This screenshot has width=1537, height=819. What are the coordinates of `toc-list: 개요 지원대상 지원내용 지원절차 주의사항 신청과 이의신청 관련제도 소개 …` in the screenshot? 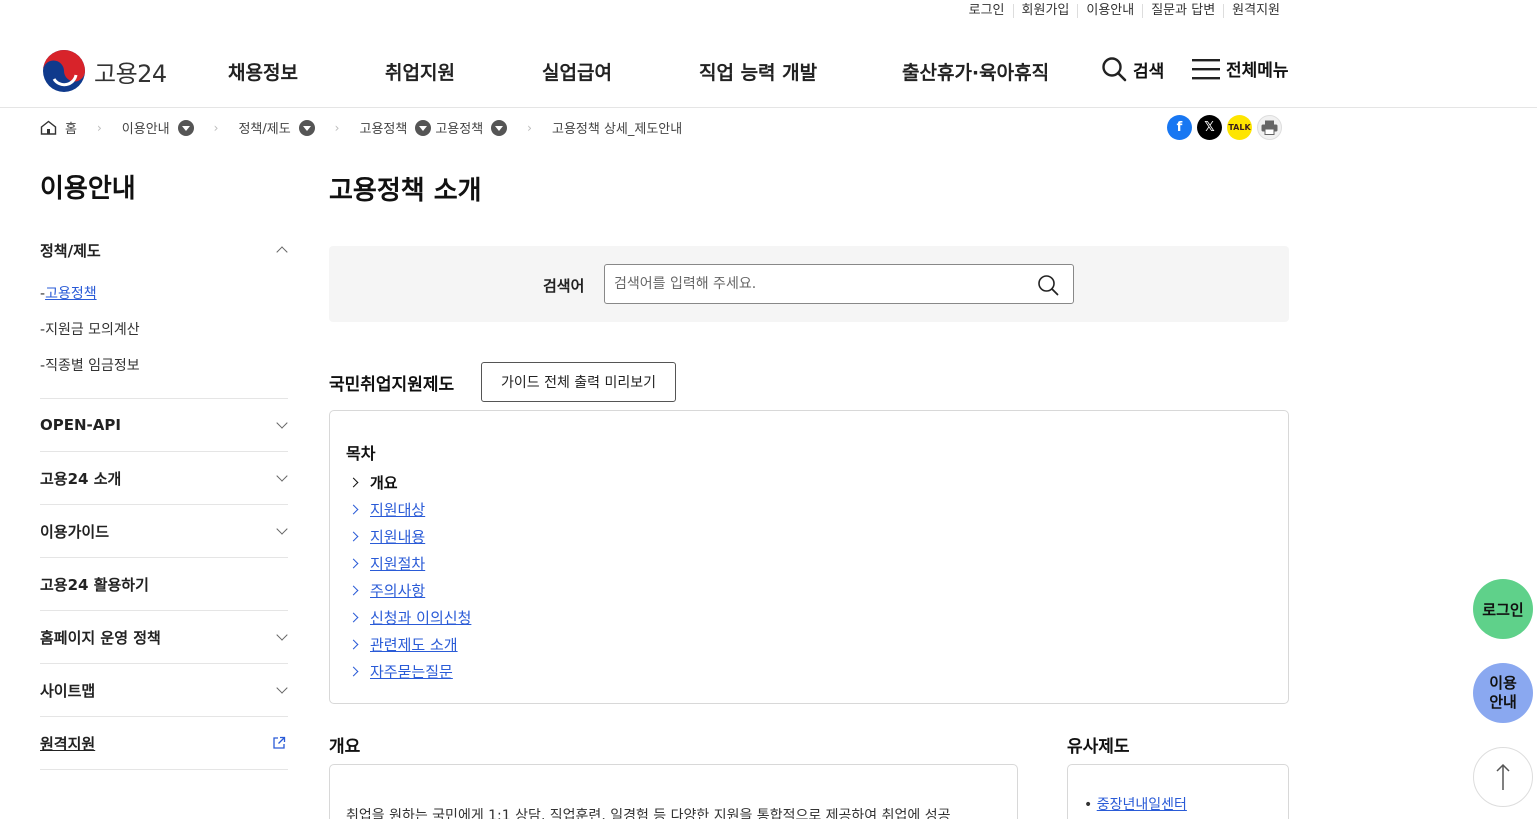 It's located at (410, 577).